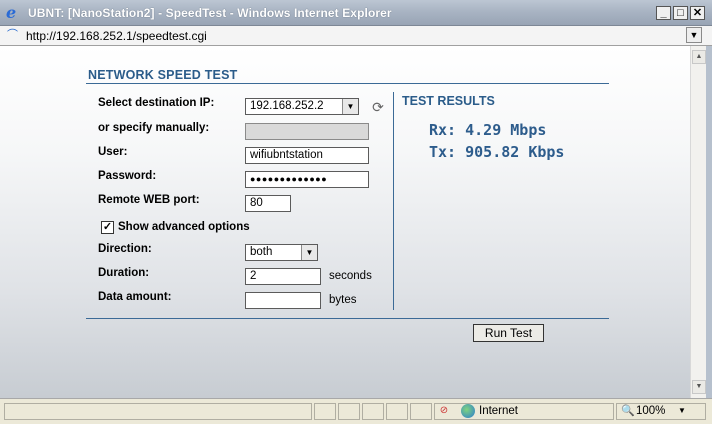  I want to click on section-heading: NETWORK SPEED TEST, so click(163, 75).